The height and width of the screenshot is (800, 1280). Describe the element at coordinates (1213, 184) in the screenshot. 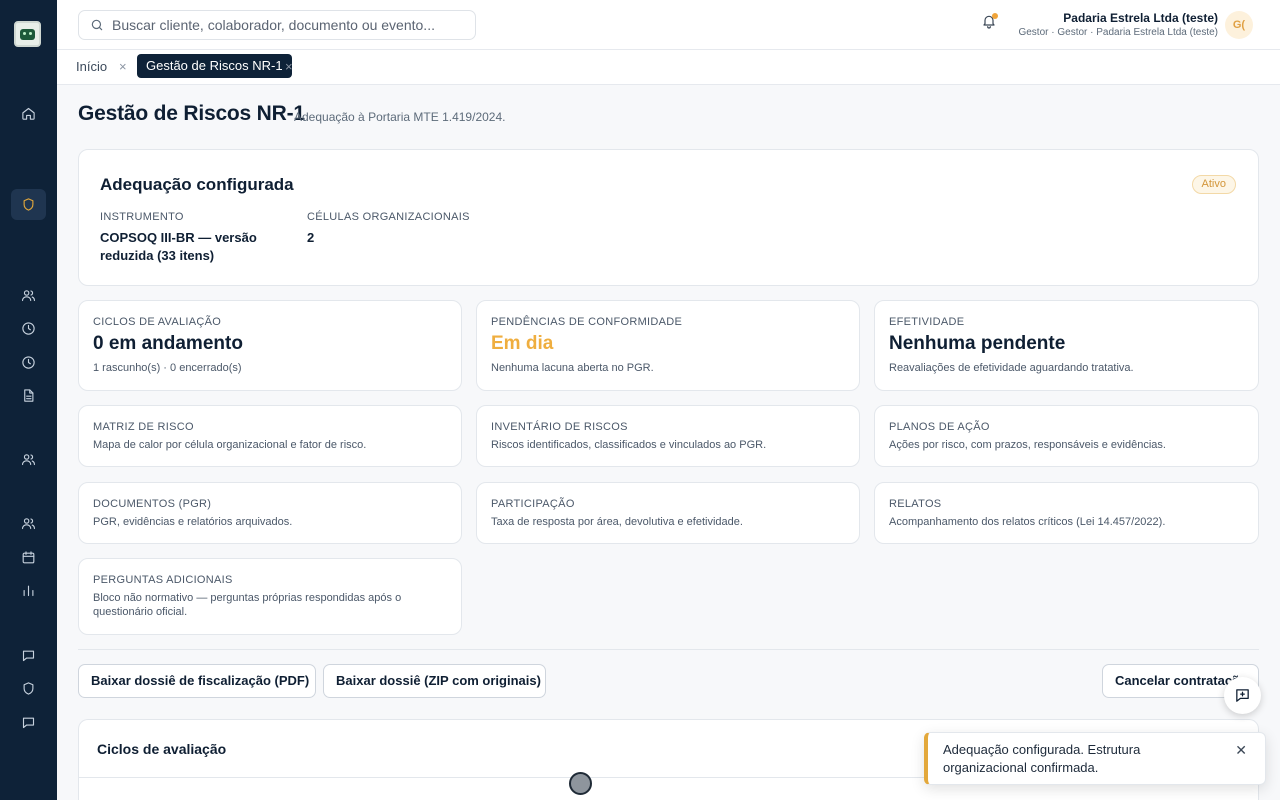

I see `status-badge: Ativo` at that location.